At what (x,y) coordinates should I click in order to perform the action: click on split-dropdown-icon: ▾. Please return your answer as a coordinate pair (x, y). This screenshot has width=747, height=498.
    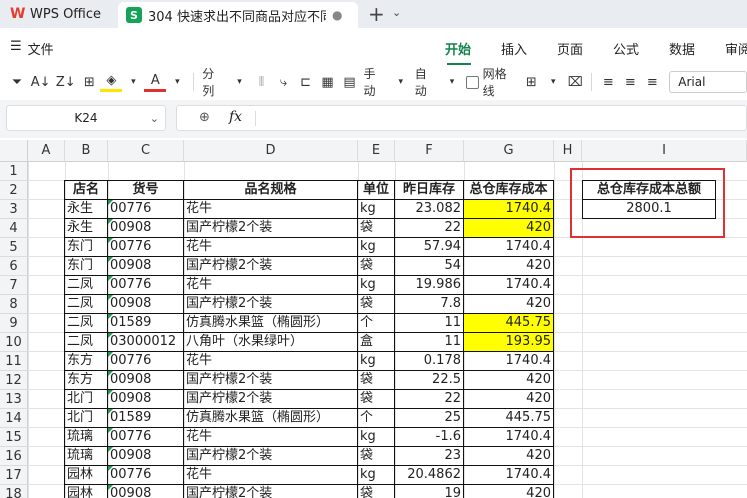
    Looking at the image, I should click on (240, 82).